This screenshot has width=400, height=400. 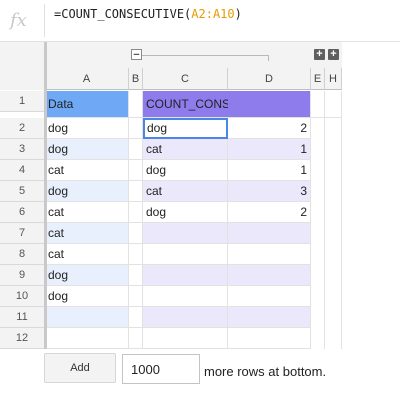 I want to click on cell-a11, so click(x=87, y=317).